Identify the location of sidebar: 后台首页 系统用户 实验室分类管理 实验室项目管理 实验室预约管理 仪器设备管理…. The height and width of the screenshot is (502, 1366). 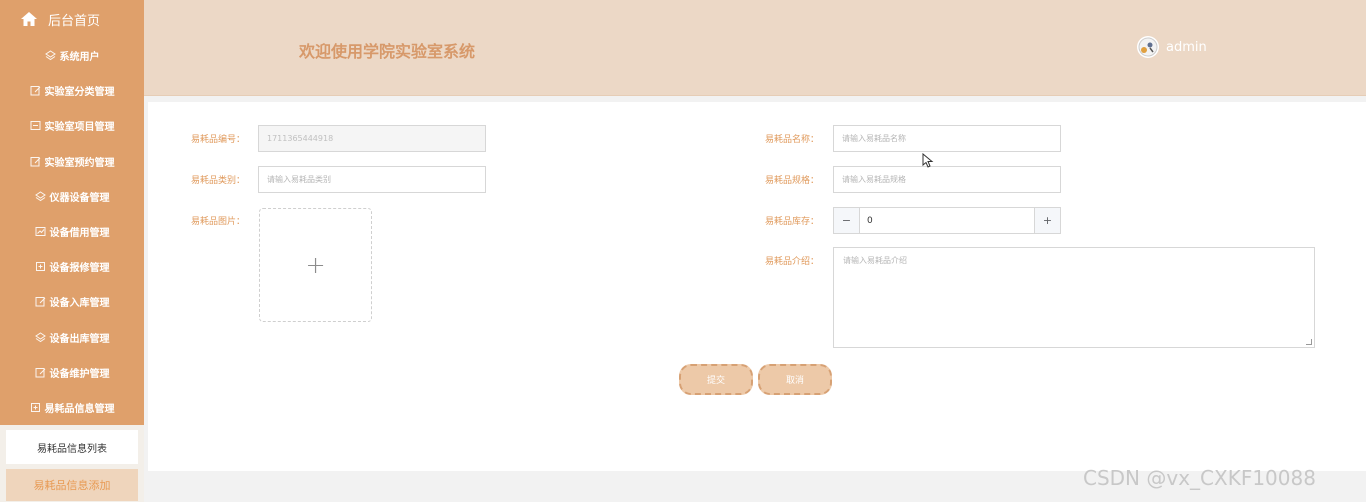
(72, 251).